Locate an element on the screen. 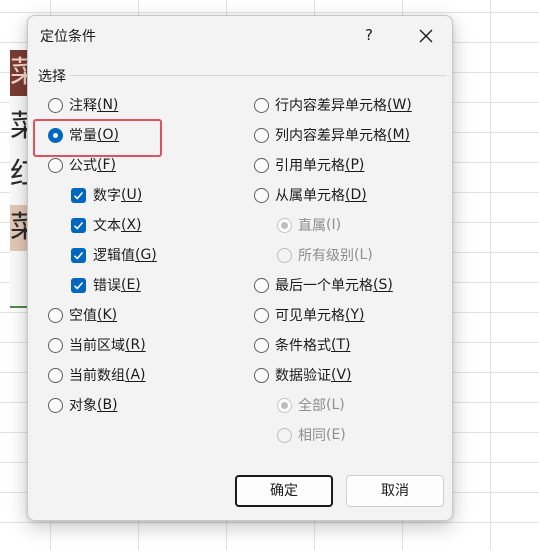 Image resolution: width=539 pixels, height=550 pixels. option-comments: 注释 (N) is located at coordinates (83, 105).